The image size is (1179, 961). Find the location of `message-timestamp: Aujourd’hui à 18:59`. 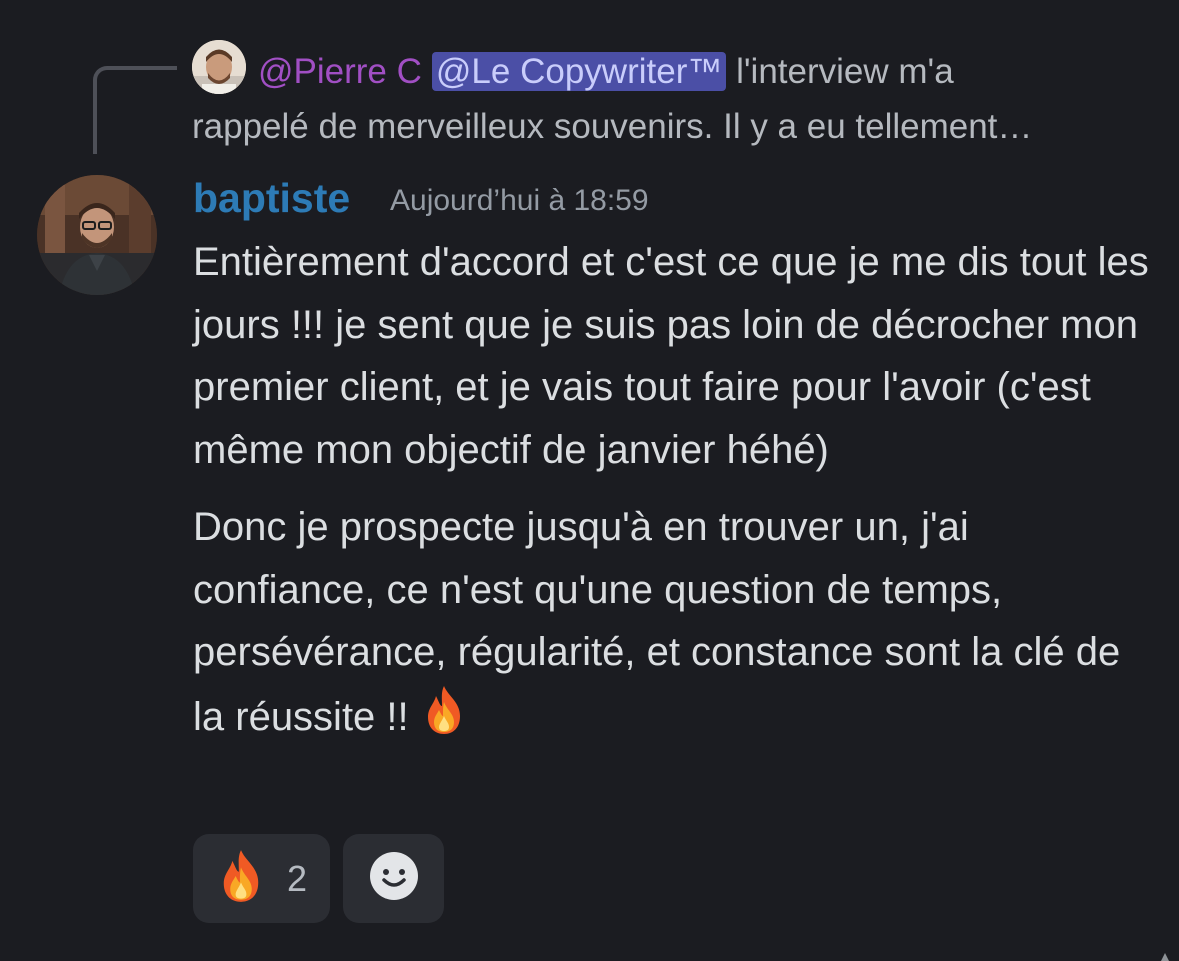

message-timestamp: Aujourd’hui à 18:59 is located at coordinates (519, 200).